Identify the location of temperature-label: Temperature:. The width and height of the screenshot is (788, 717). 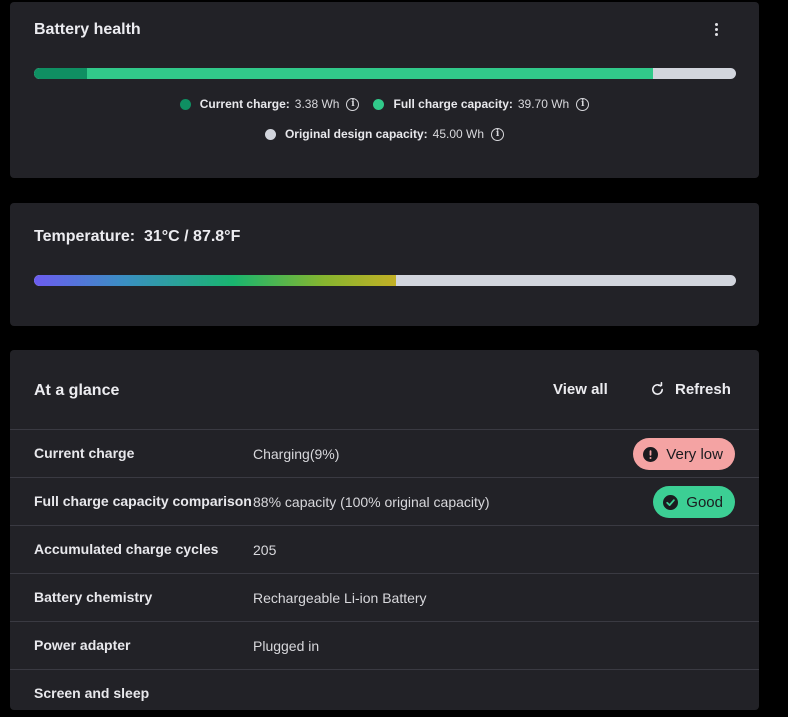
(85, 236).